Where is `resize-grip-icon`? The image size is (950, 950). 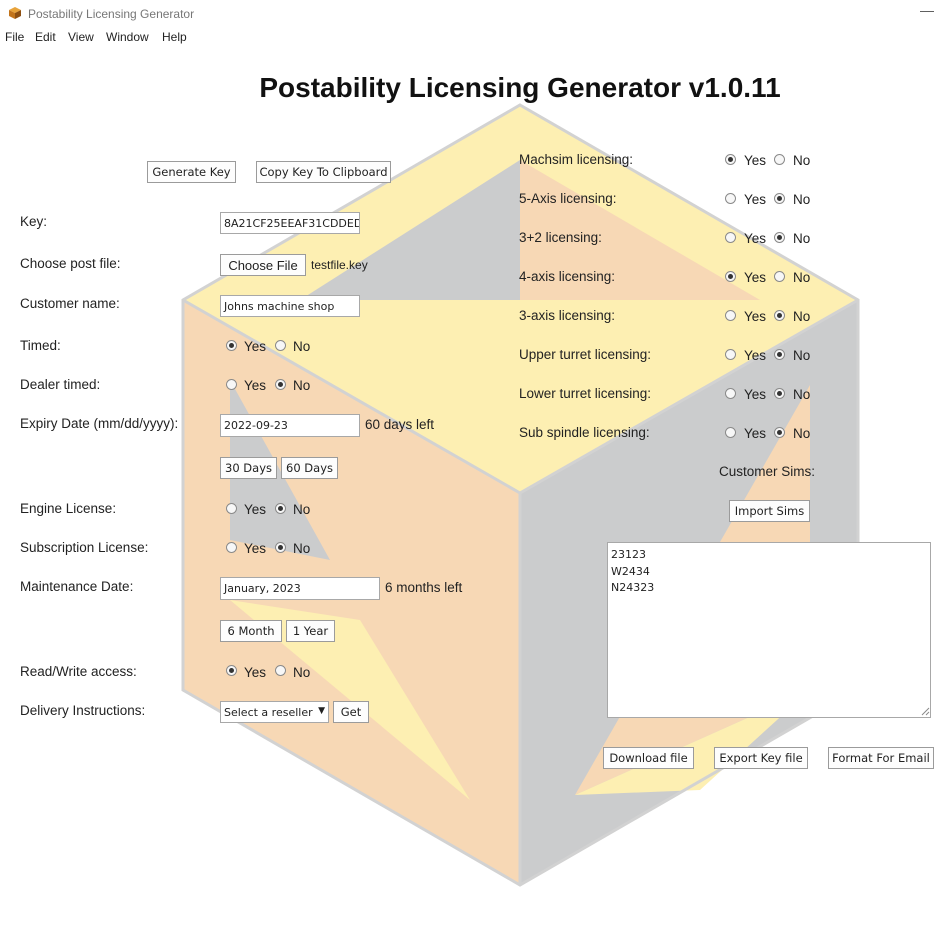
resize-grip-icon is located at coordinates (925, 711).